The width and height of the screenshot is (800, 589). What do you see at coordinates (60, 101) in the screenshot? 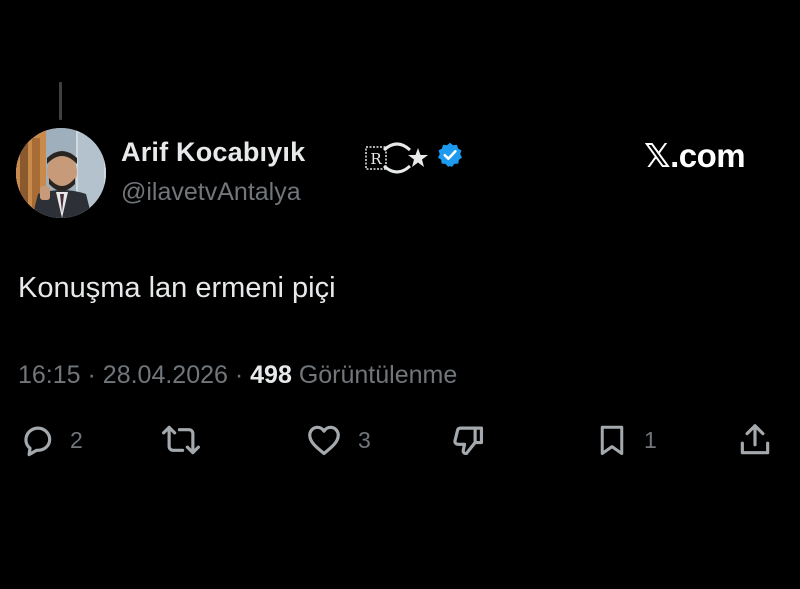
I see `thread-connector-line` at bounding box center [60, 101].